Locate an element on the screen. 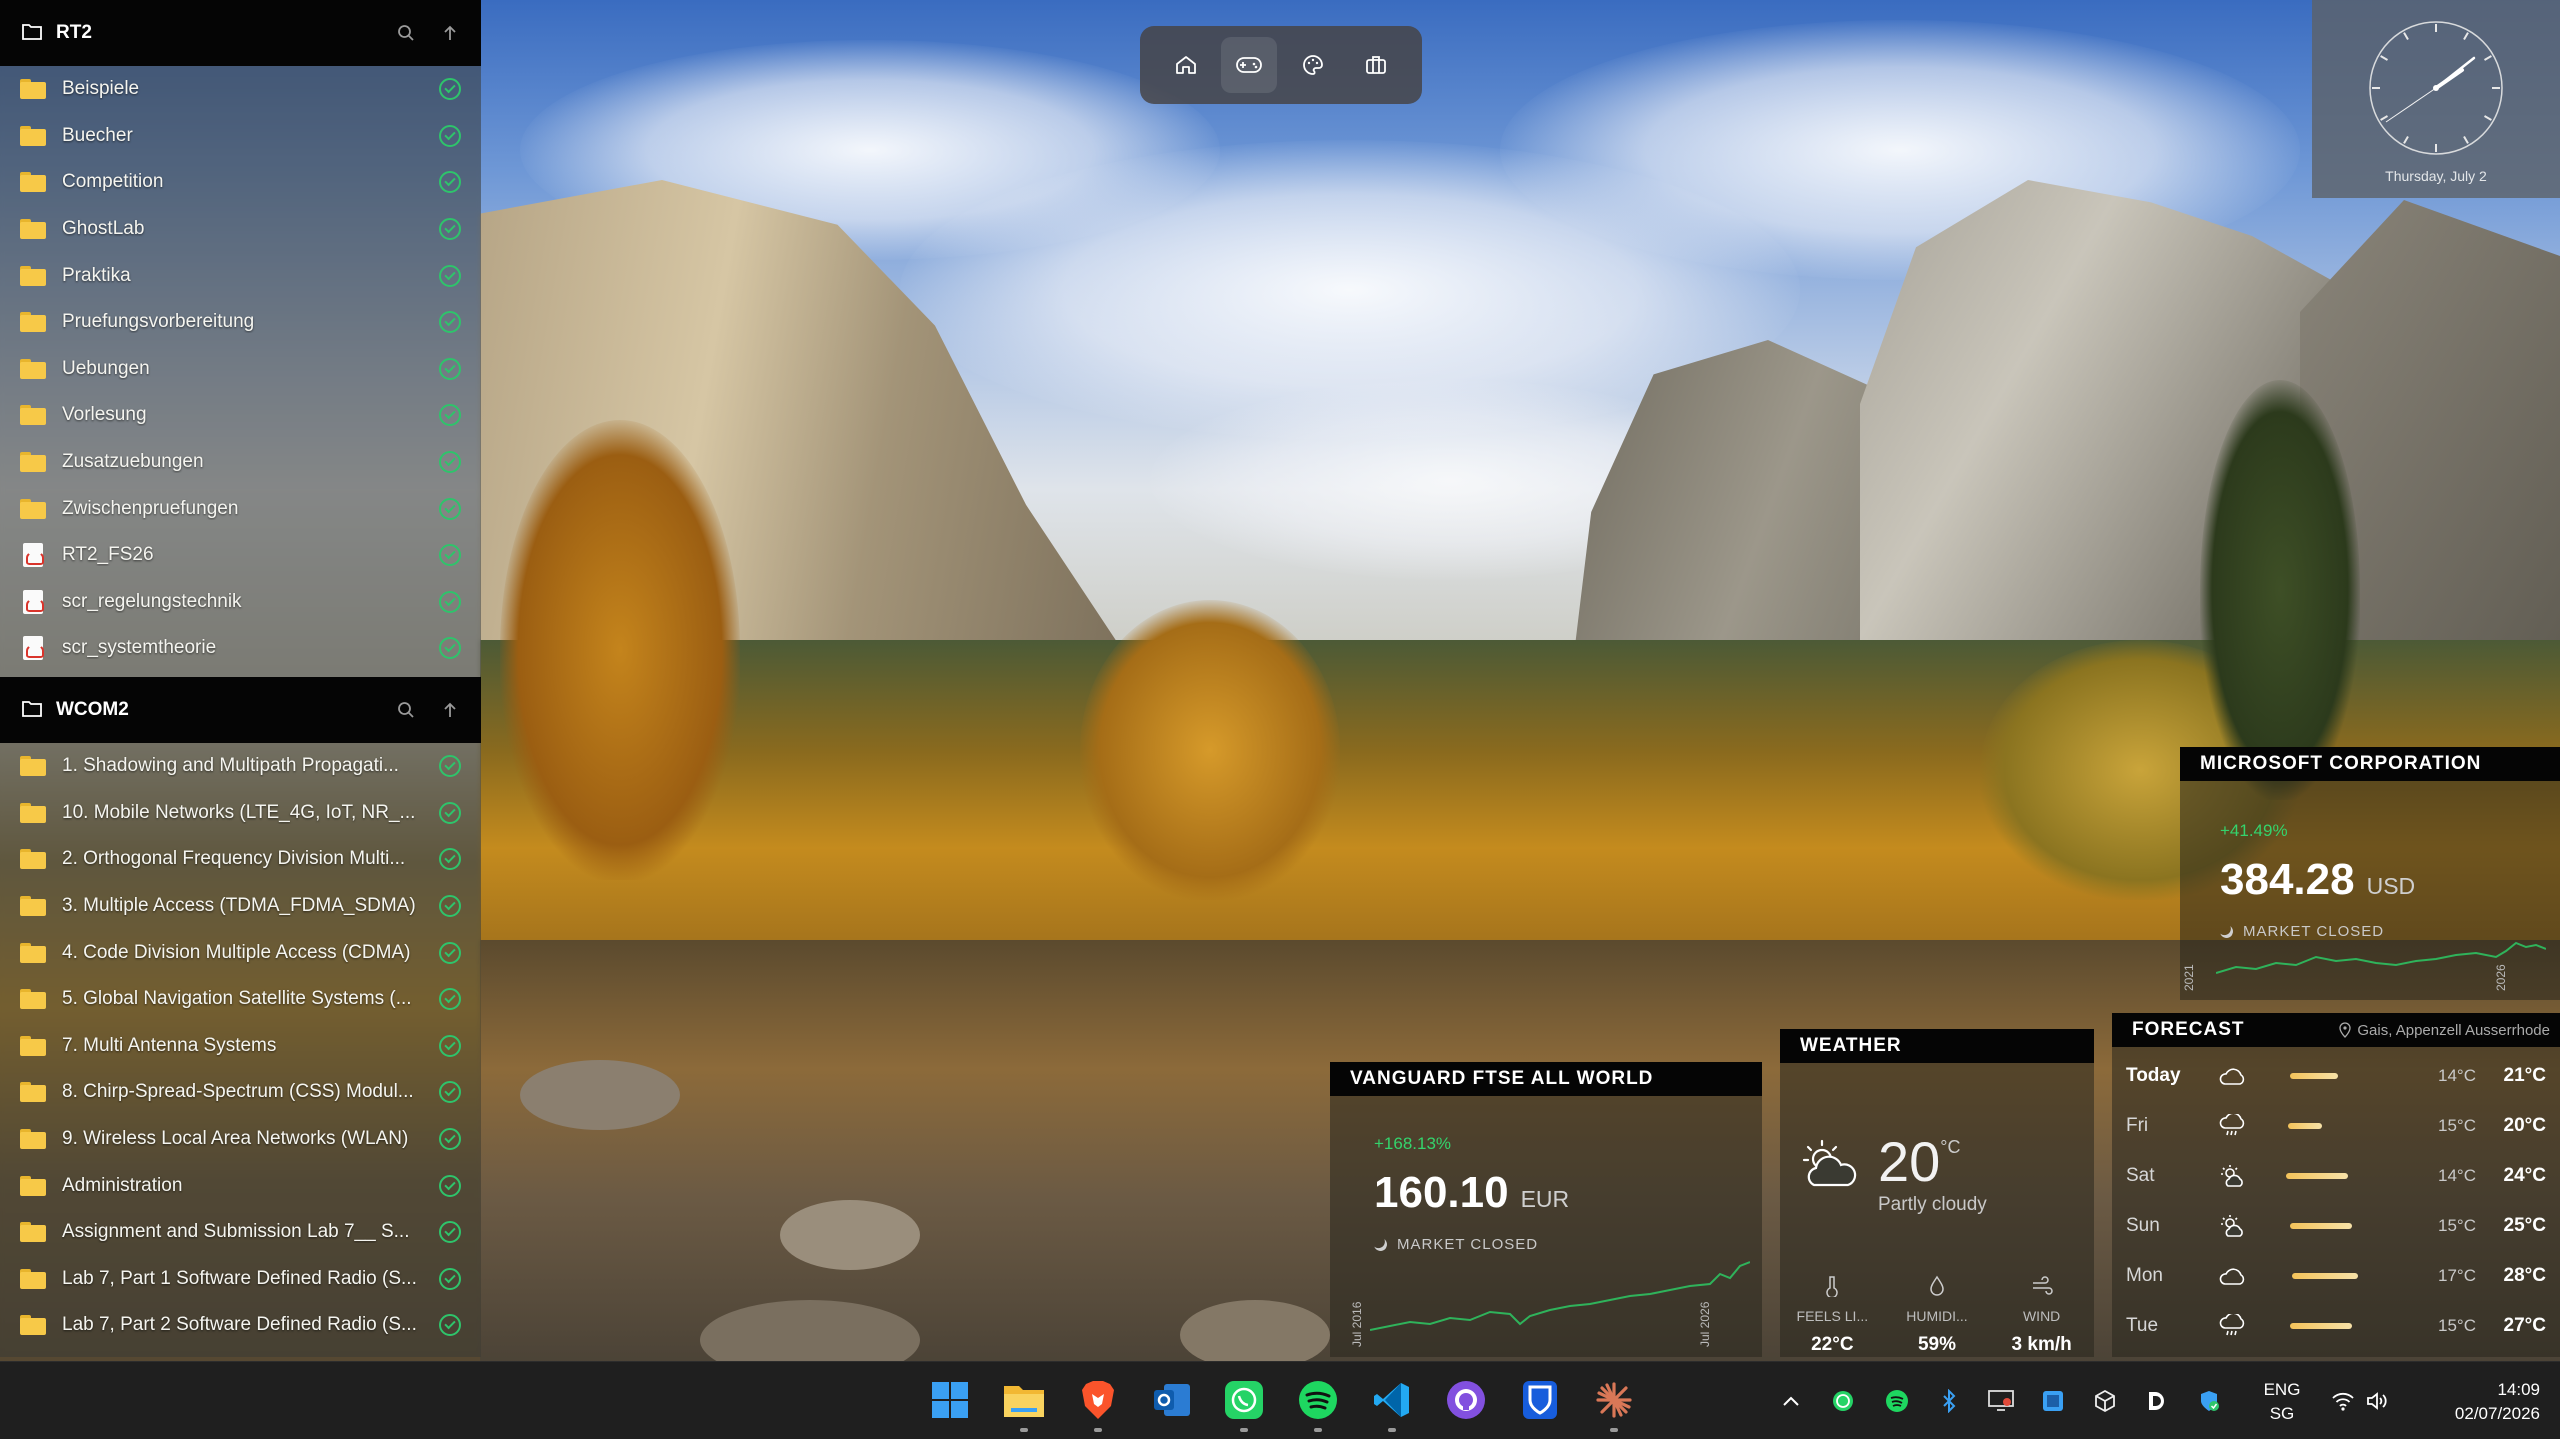 Image resolution: width=2560 pixels, height=1439 pixels. folder-item: Zwischenpruefungen is located at coordinates (240, 508).